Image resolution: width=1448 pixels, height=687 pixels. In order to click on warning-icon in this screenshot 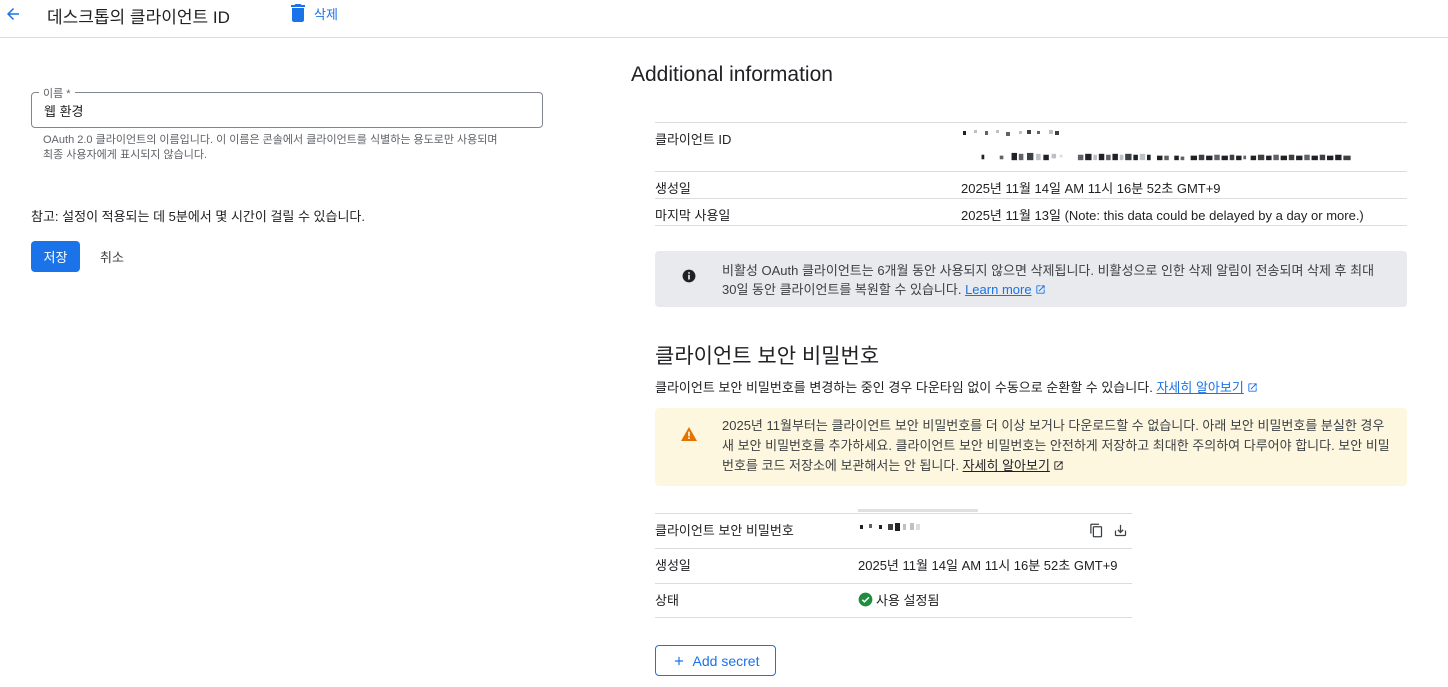, I will do `click(689, 434)`.